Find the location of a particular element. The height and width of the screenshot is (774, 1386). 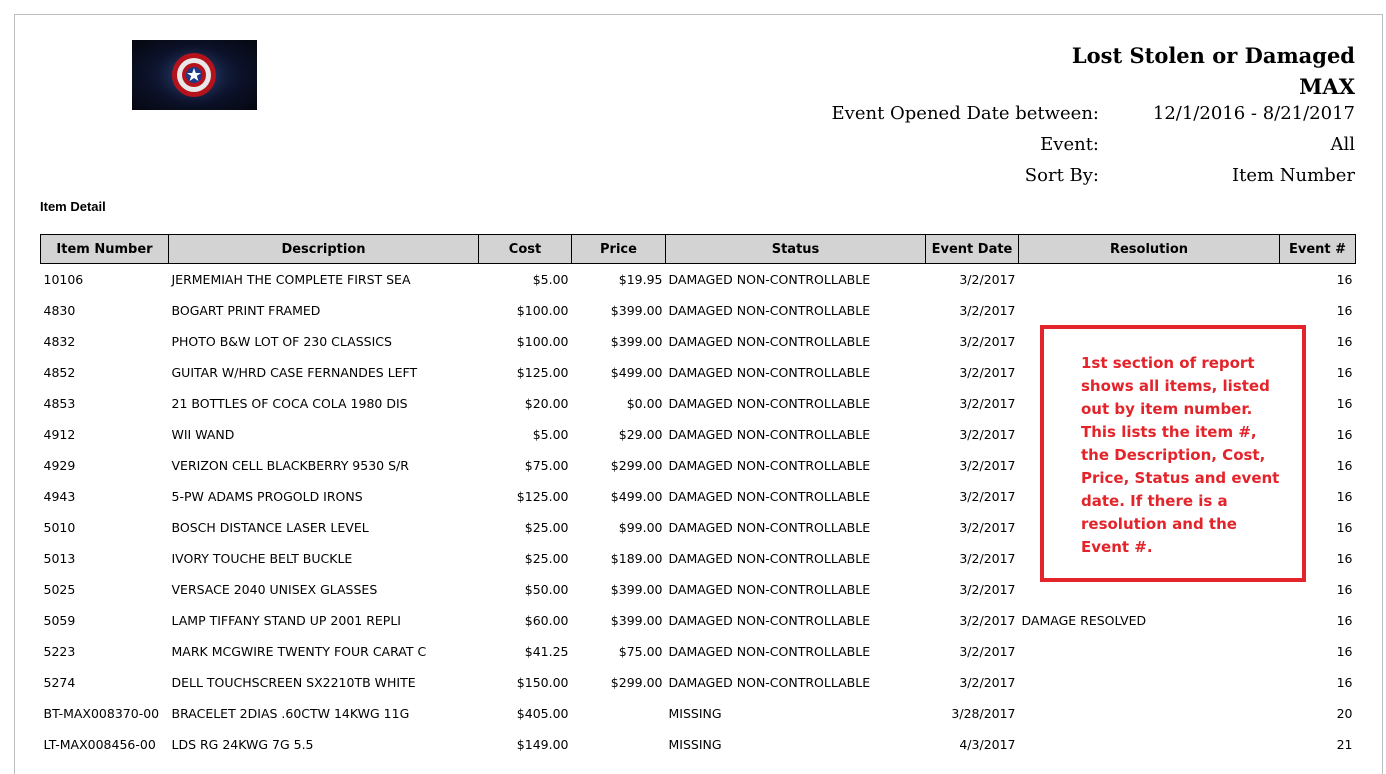

event-label: Event: is located at coordinates (1069, 144).